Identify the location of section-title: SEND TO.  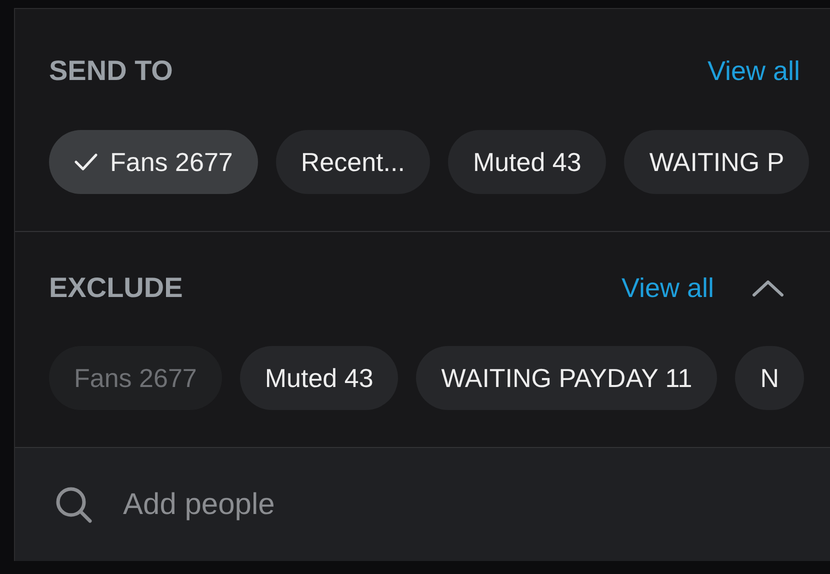
(111, 71).